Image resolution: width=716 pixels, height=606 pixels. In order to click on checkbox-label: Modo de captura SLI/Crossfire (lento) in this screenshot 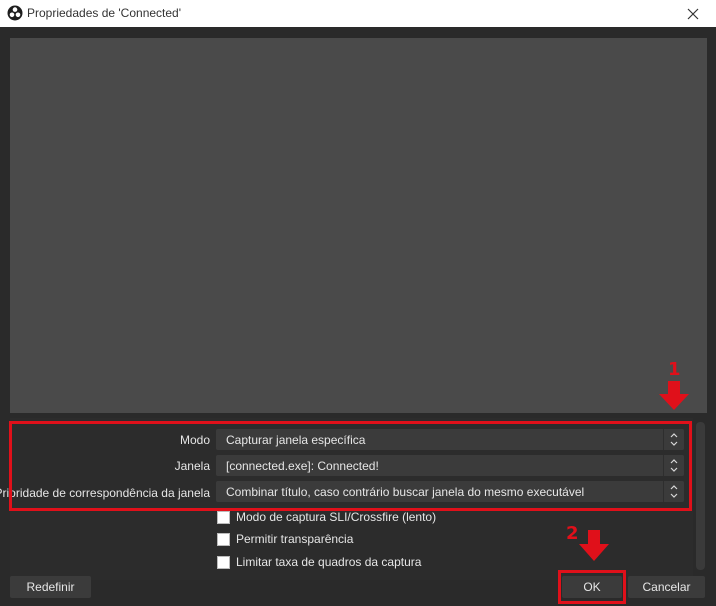, I will do `click(336, 517)`.